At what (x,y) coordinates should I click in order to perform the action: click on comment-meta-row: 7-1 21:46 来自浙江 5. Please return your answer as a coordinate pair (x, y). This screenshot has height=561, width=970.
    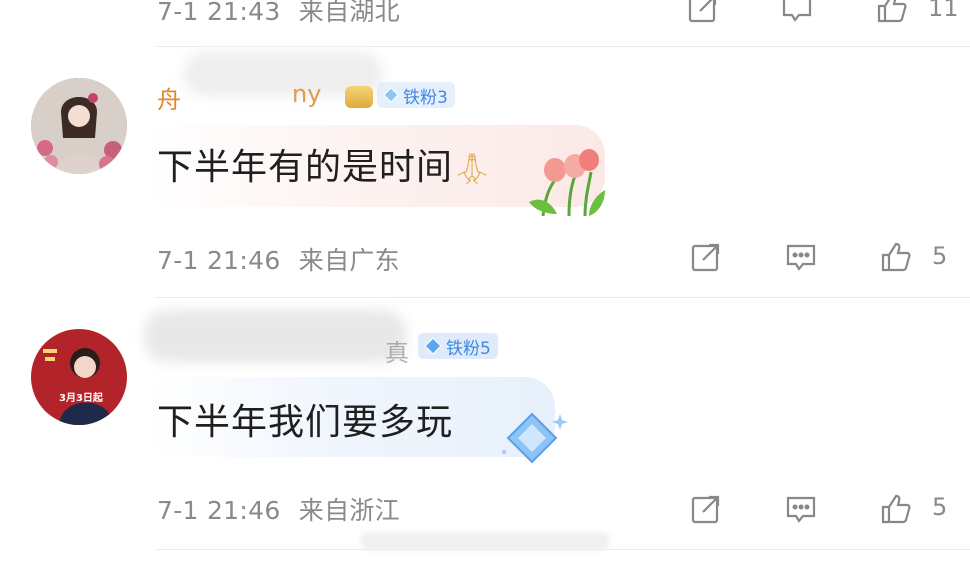
    Looking at the image, I should click on (485, 509).